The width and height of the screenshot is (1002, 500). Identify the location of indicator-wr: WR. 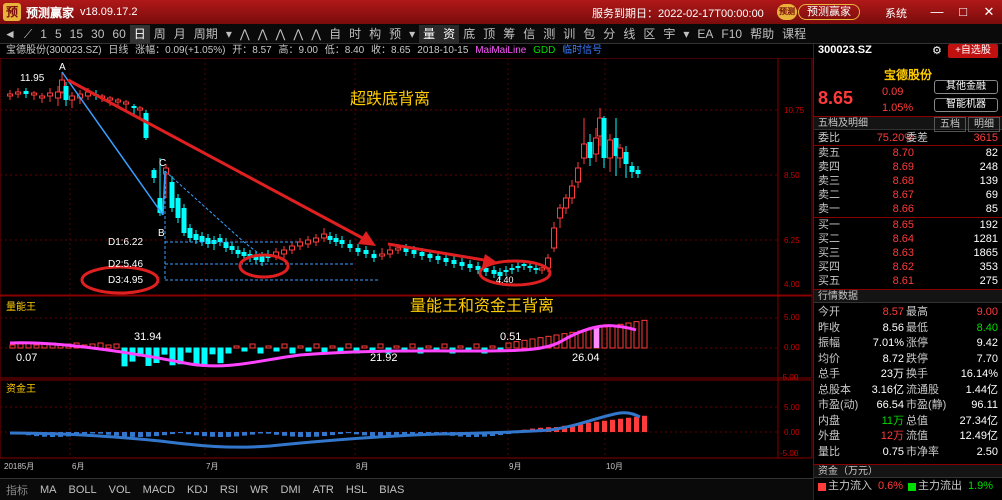
(259, 490).